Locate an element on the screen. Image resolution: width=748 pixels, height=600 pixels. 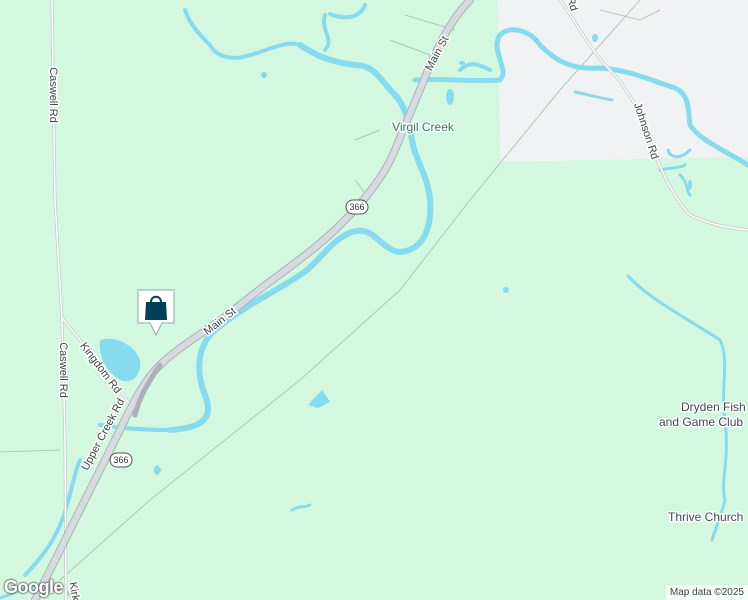
google-logo: Google is located at coordinates (34, 587).